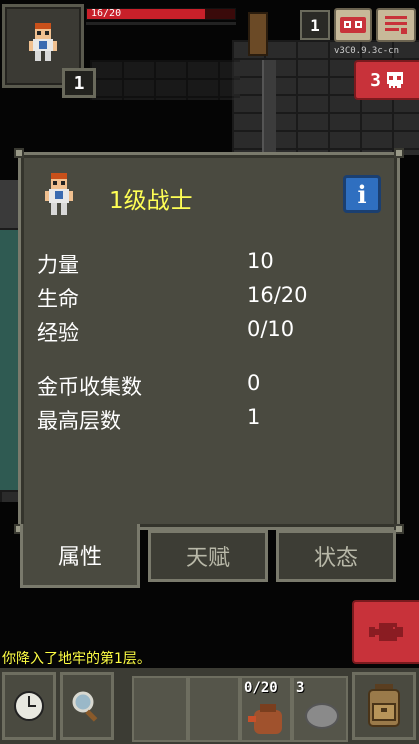 The height and width of the screenshot is (744, 419). Describe the element at coordinates (258, 34) in the screenshot. I see `dungeon-door` at that location.